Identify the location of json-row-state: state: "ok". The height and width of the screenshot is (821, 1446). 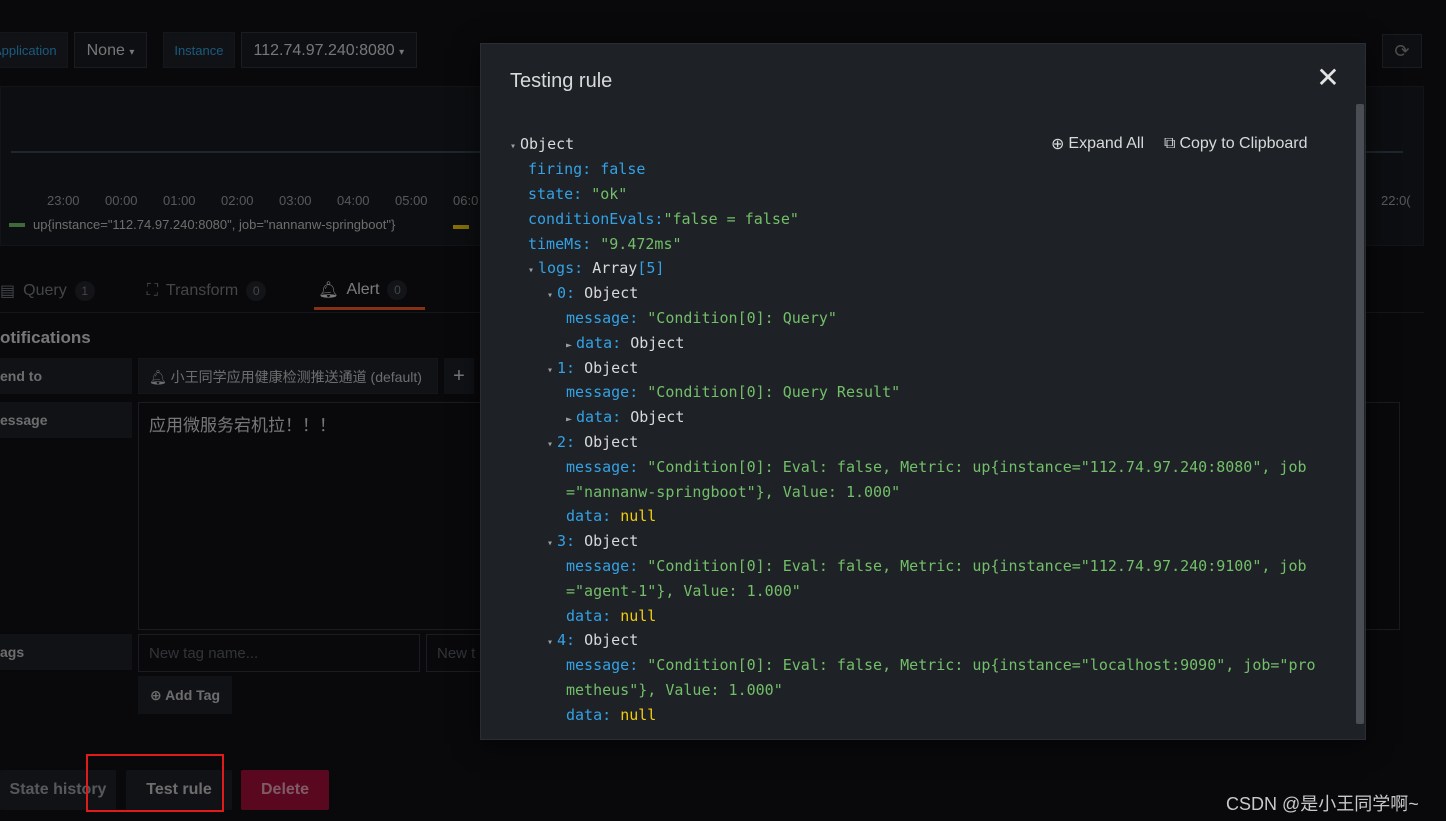
(577, 194).